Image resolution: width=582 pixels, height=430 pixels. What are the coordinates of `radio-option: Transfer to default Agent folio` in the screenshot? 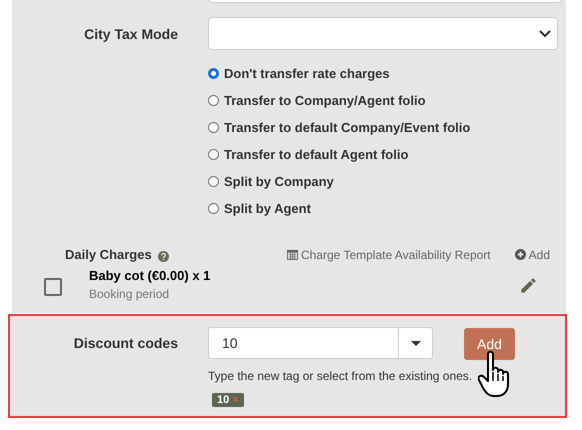 It's located at (387, 154).